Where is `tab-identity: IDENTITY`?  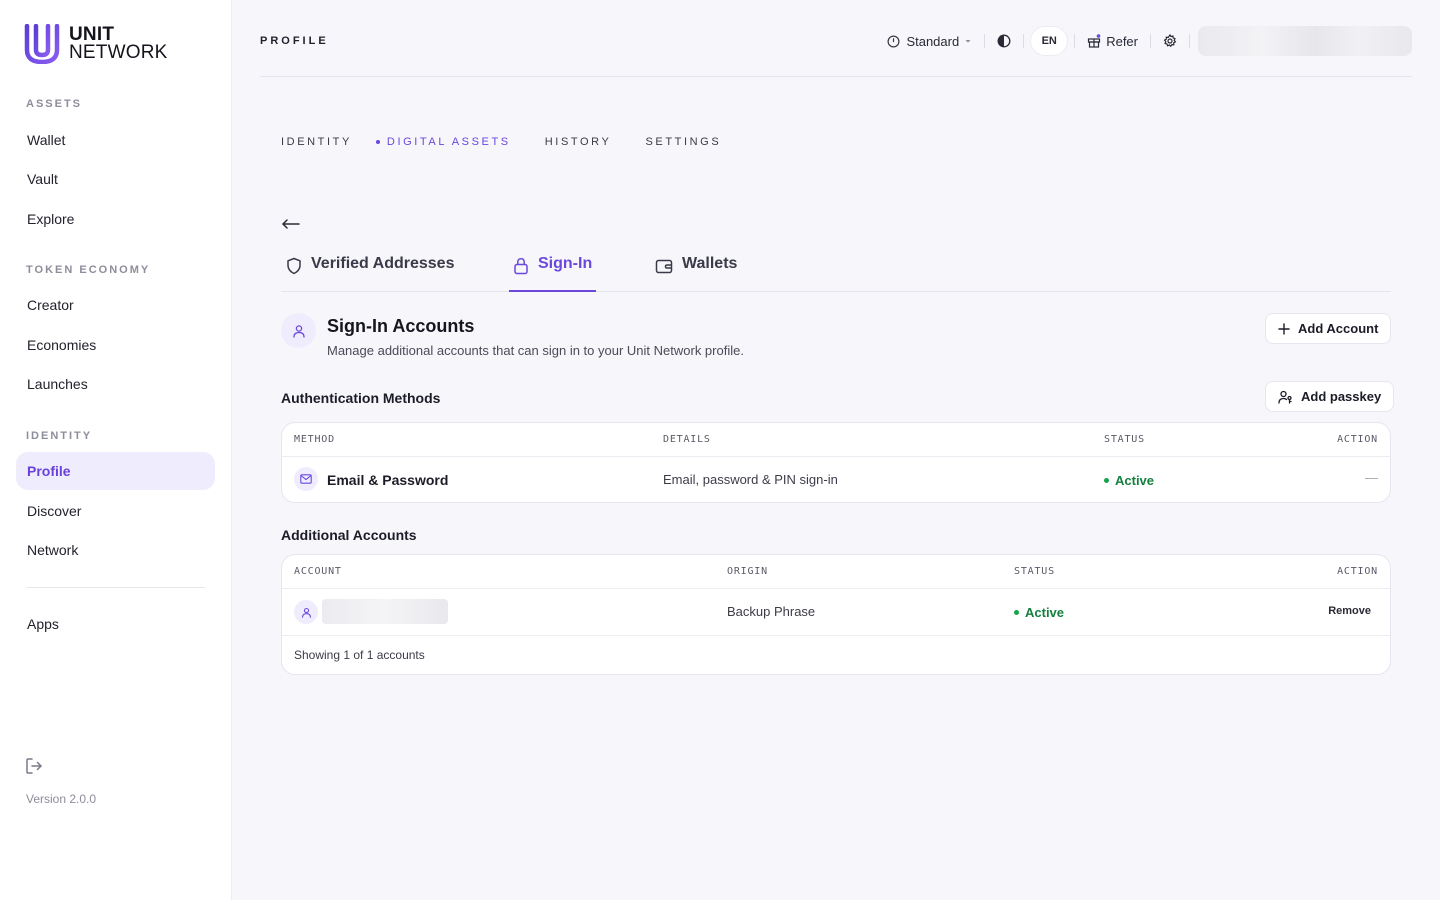
tab-identity: IDENTITY is located at coordinates (316, 142).